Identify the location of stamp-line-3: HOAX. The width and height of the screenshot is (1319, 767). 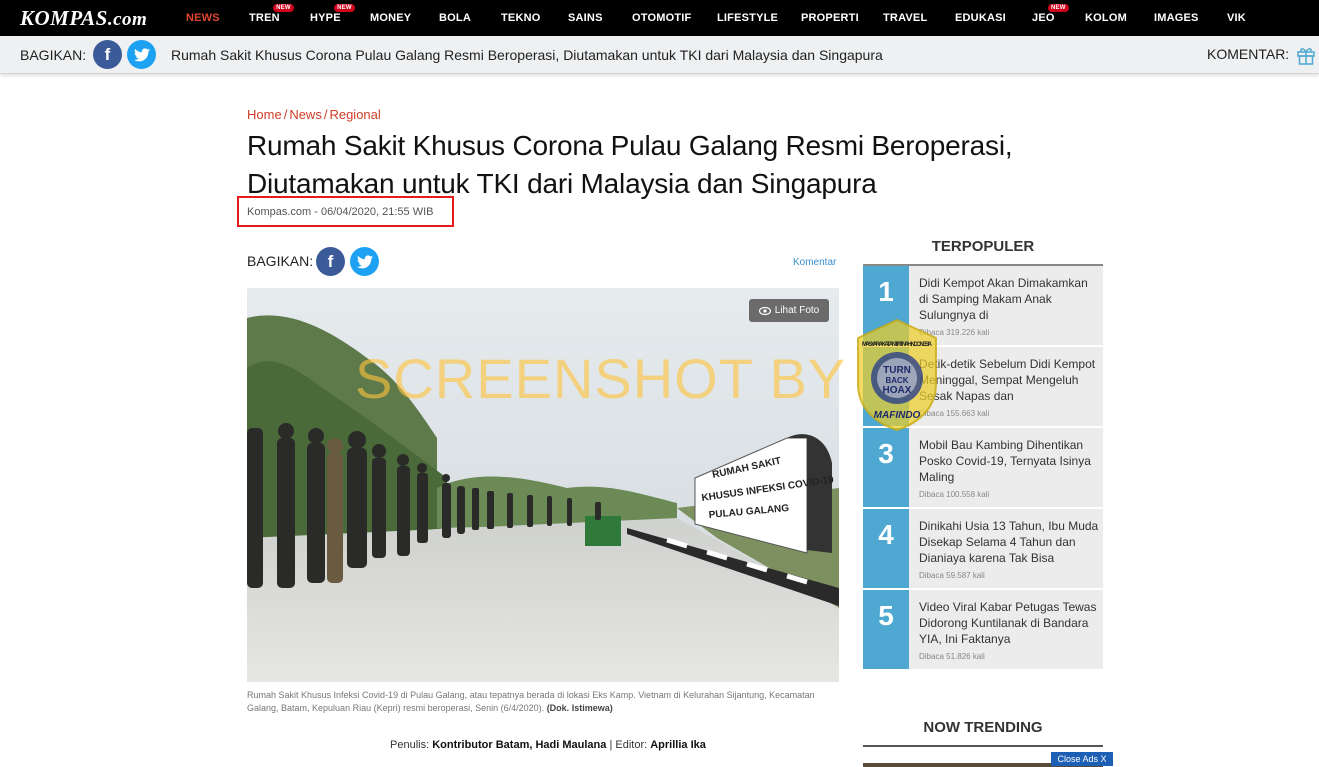
(897, 390).